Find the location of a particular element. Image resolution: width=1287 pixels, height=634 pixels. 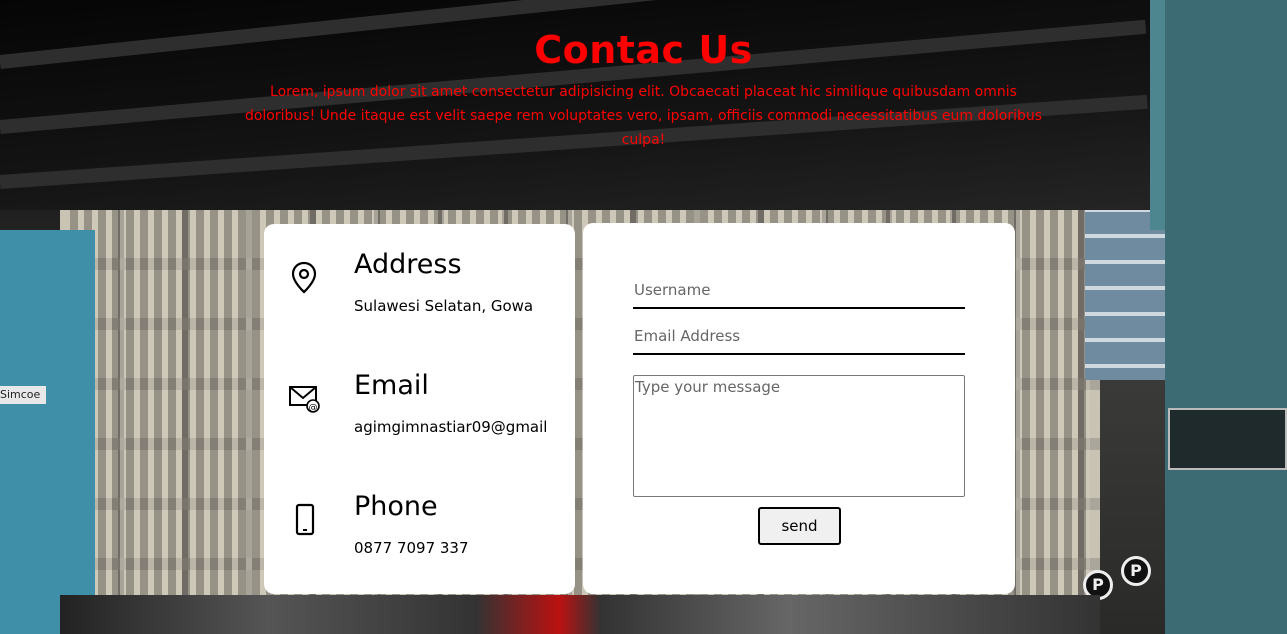

email-value: agimgimnastiar09@gmail is located at coordinates (451, 427).